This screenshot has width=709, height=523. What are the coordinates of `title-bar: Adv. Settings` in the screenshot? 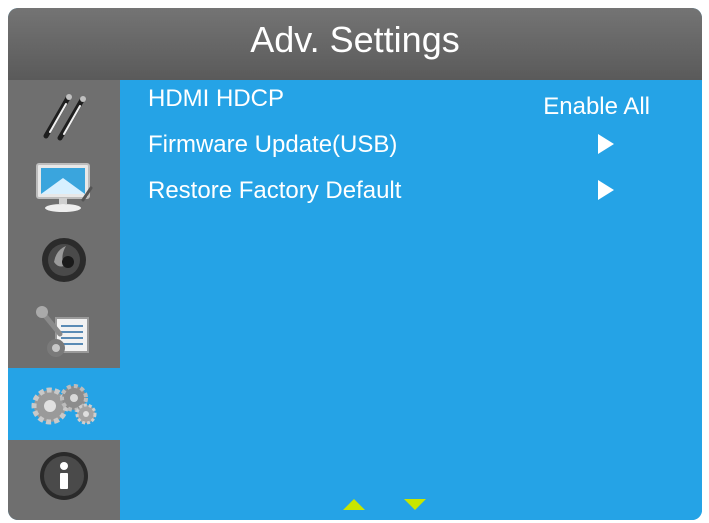 It's located at (355, 44).